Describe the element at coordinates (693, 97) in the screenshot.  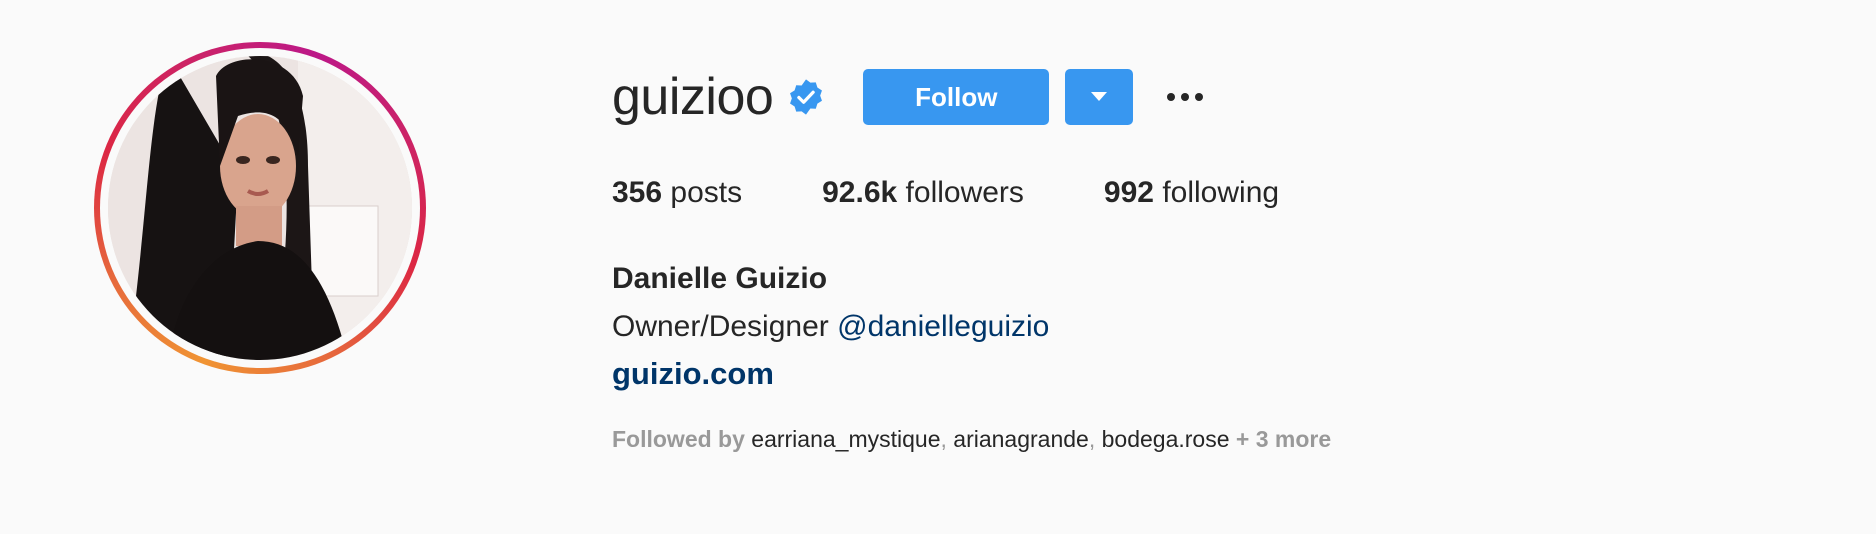
I see `username: guizioo` at that location.